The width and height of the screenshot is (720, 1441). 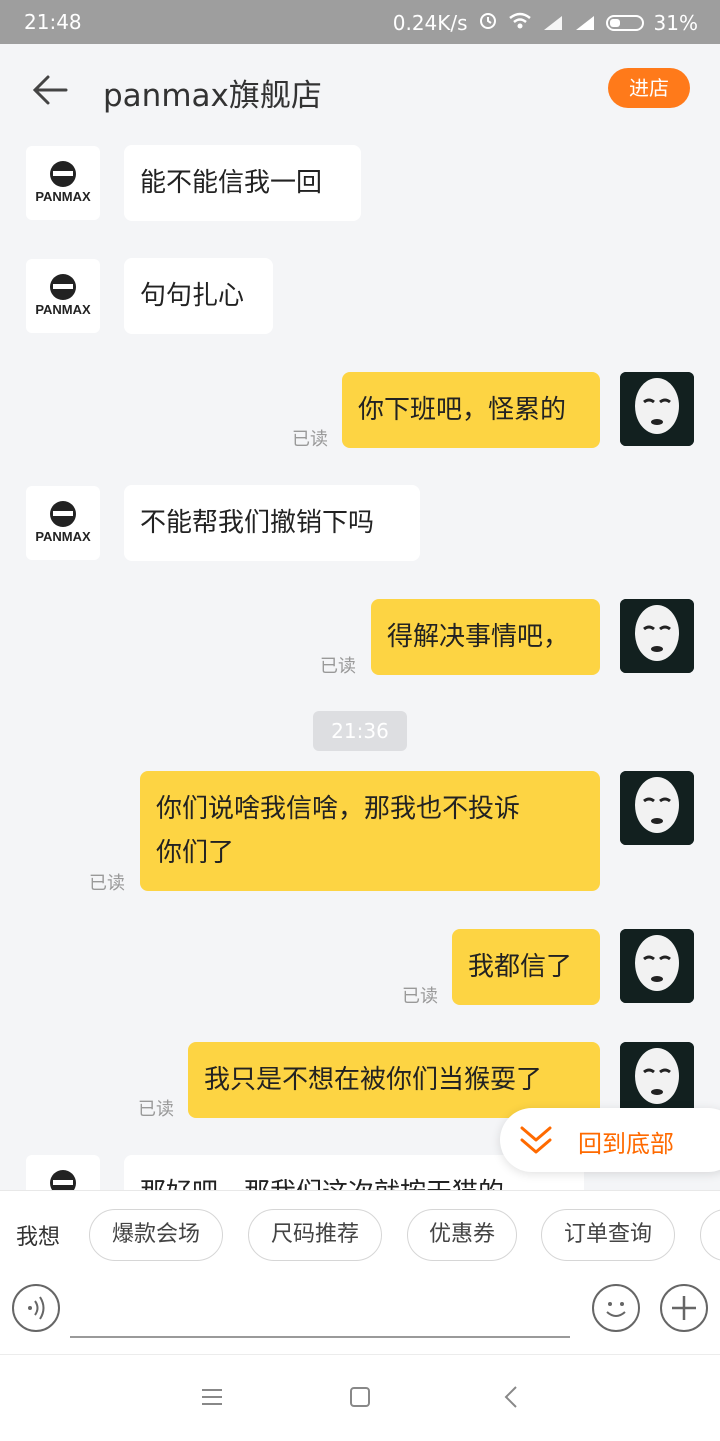 I want to click on voice-icon, so click(x=36, y=1308).